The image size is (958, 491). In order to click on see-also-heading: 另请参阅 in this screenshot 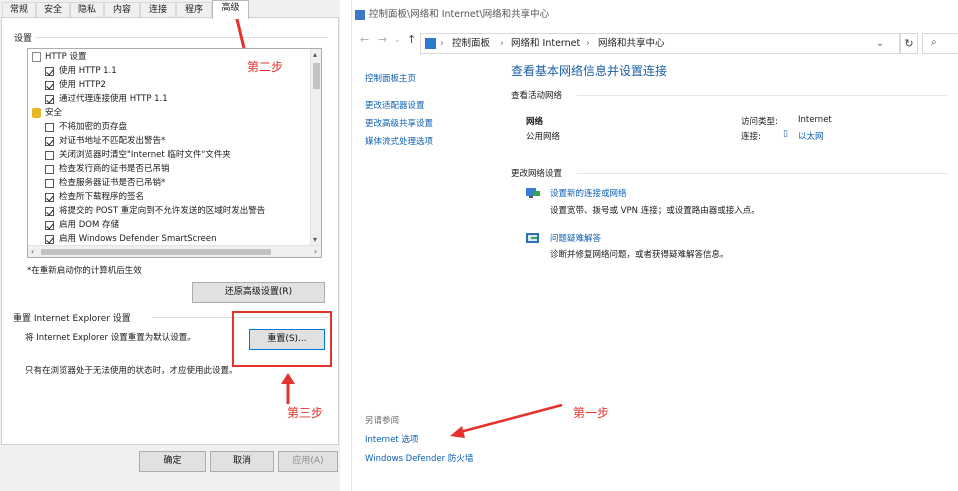, I will do `click(382, 421)`.